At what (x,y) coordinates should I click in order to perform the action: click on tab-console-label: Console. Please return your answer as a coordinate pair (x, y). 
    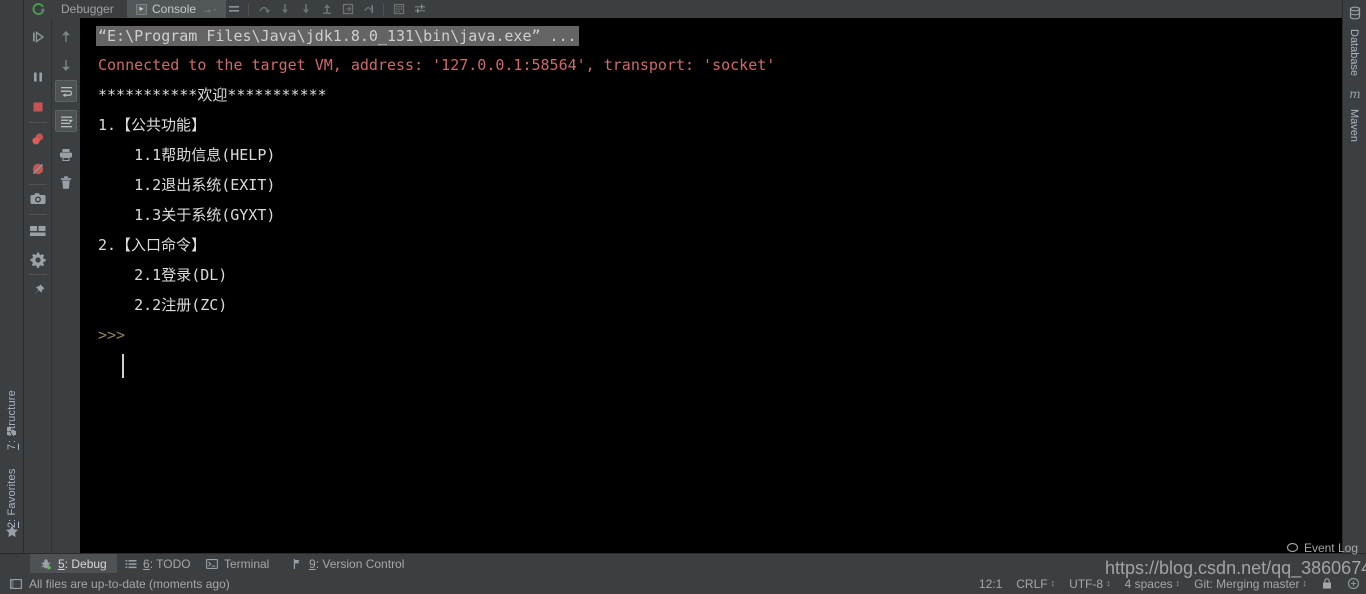
    Looking at the image, I should click on (174, 9).